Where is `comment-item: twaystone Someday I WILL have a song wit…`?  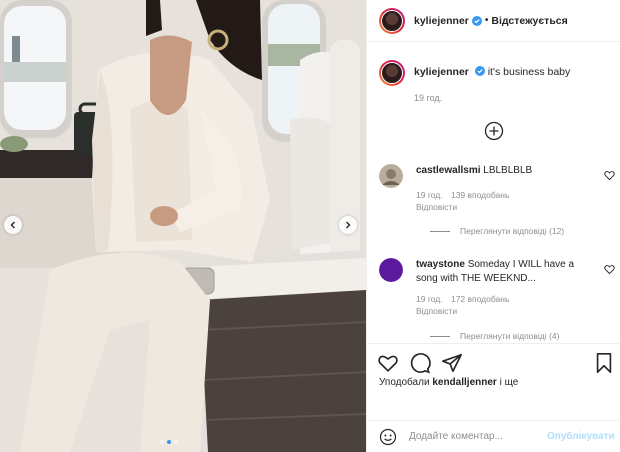
comment-item: twaystone Someday I WILL have a song wit… is located at coordinates (497, 300).